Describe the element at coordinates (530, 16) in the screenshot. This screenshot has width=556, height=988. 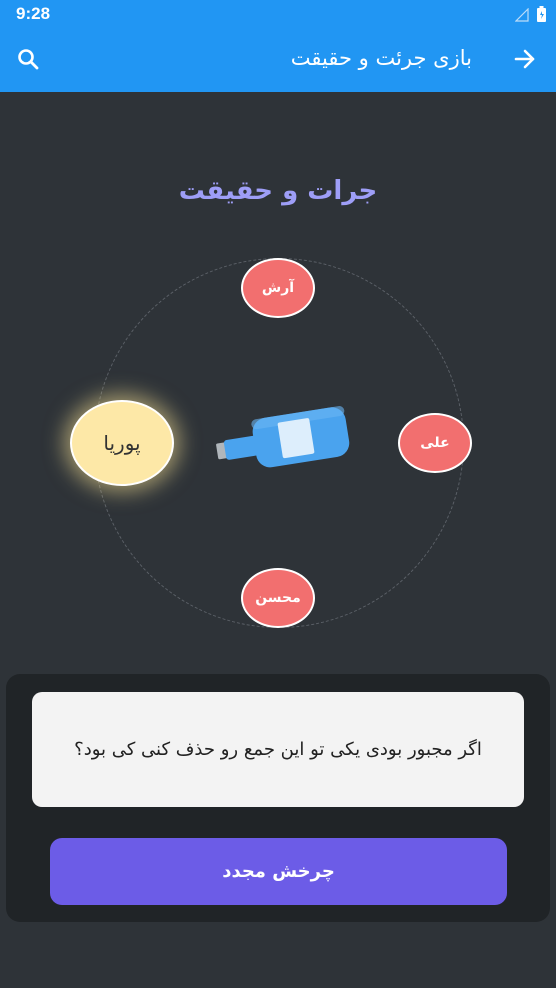
I see `status-icons` at that location.